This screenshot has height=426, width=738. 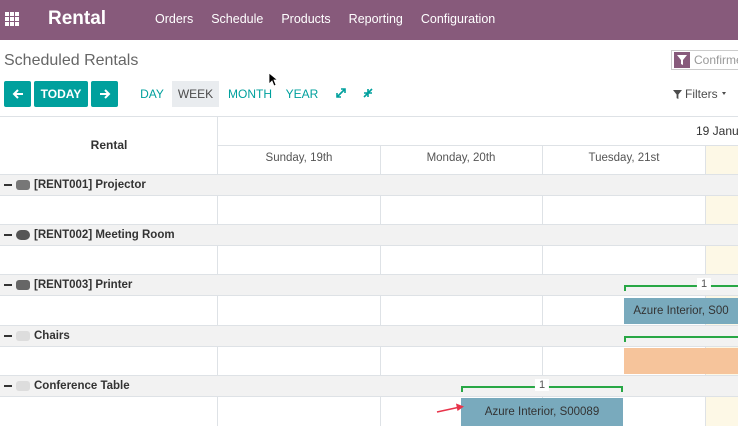 What do you see at coordinates (717, 131) in the screenshot?
I see `gantt-range-label: 19 Janua` at bounding box center [717, 131].